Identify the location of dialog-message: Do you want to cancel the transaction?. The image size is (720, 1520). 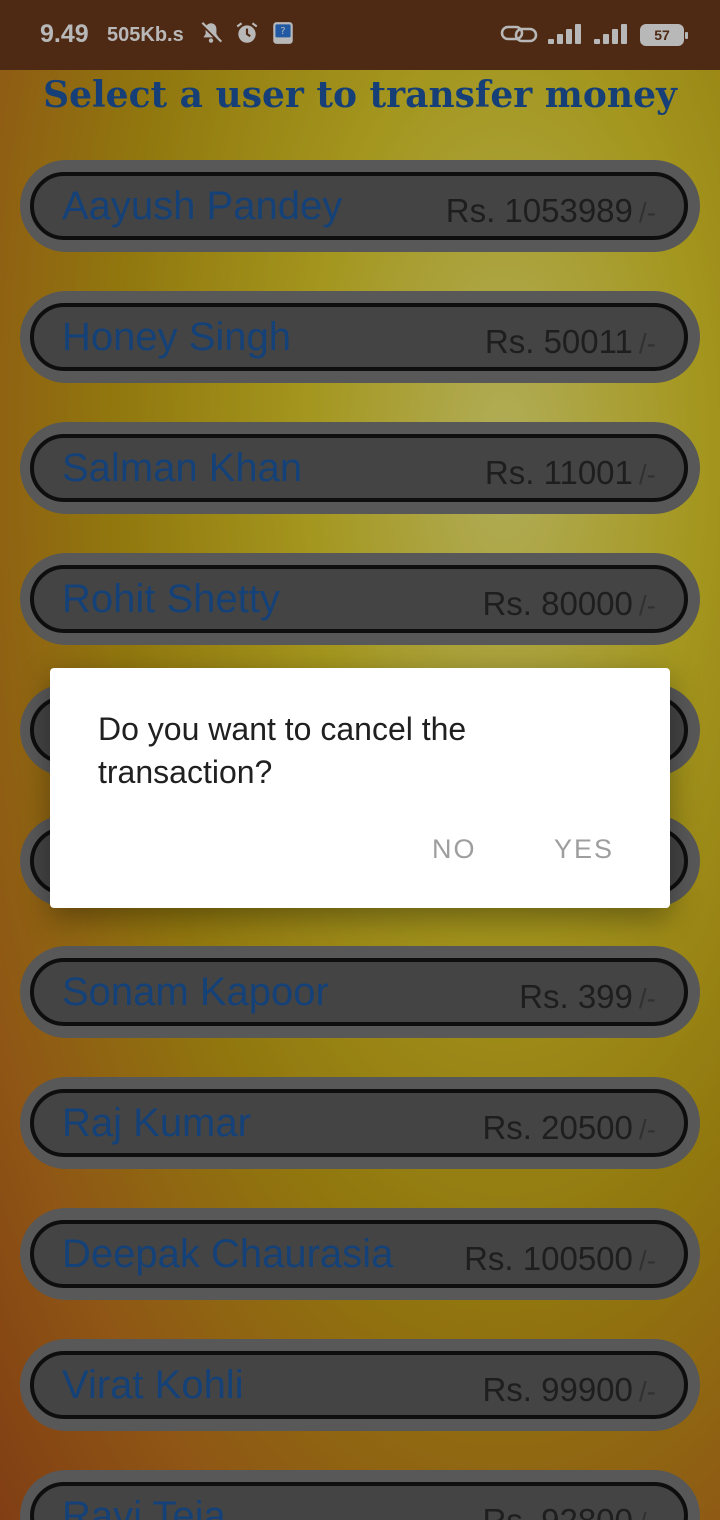
(282, 750).